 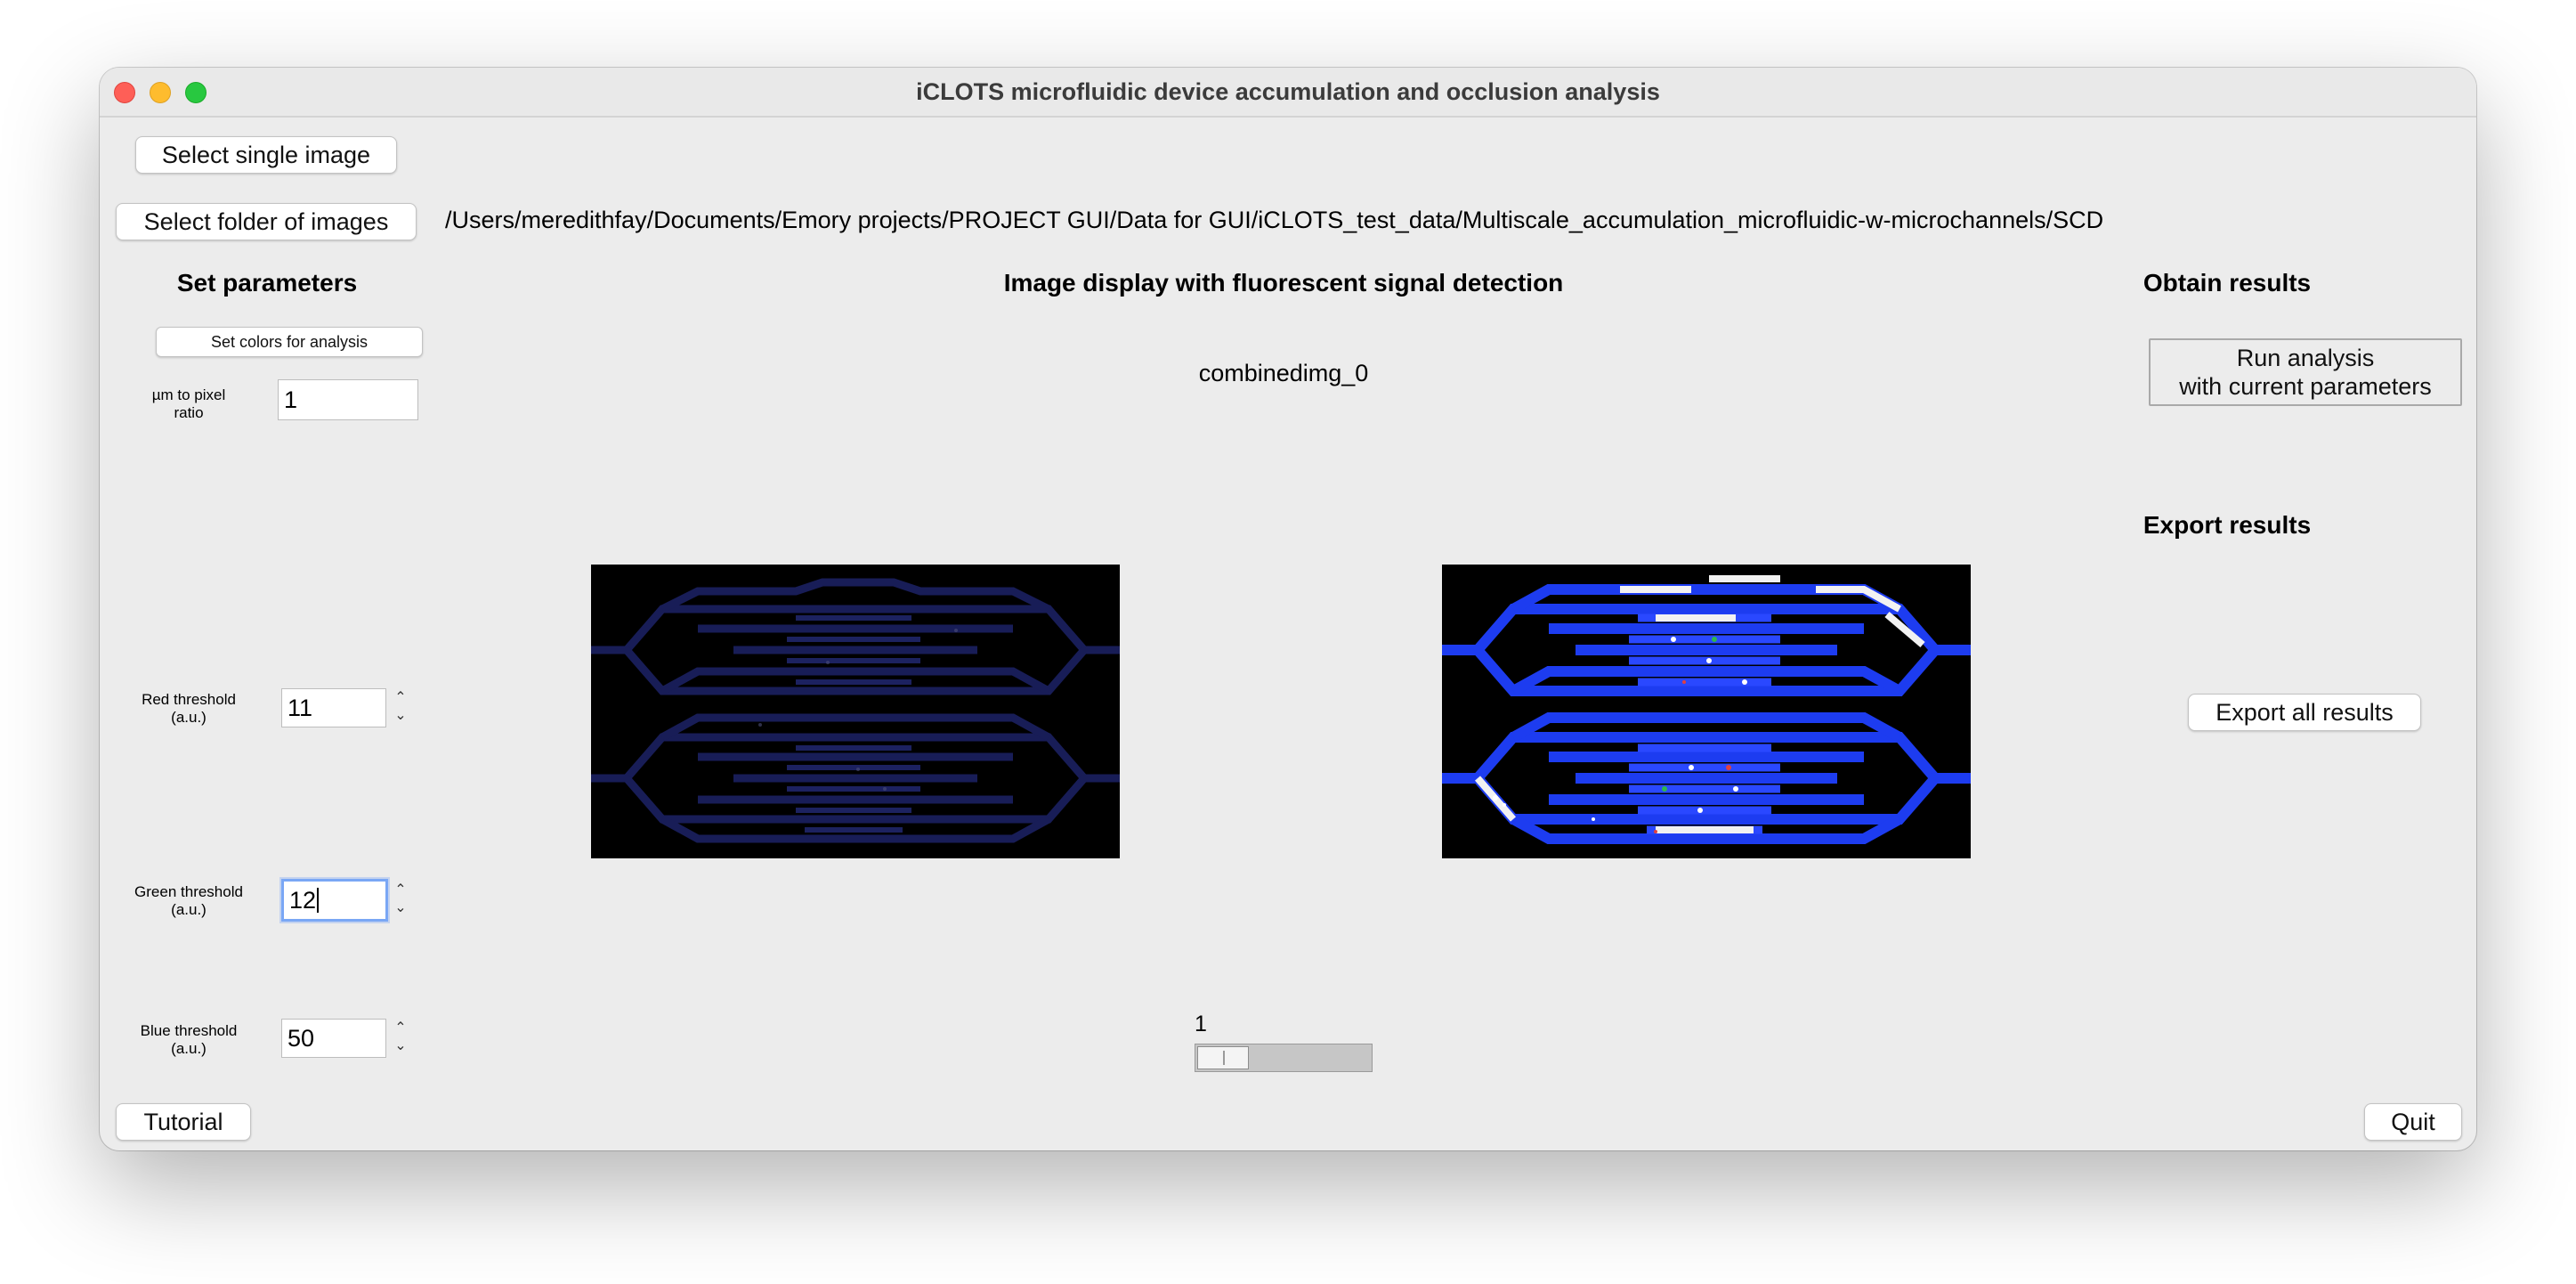 I want to click on um-to-pixel-label: µm to pixel ratio, so click(x=188, y=404).